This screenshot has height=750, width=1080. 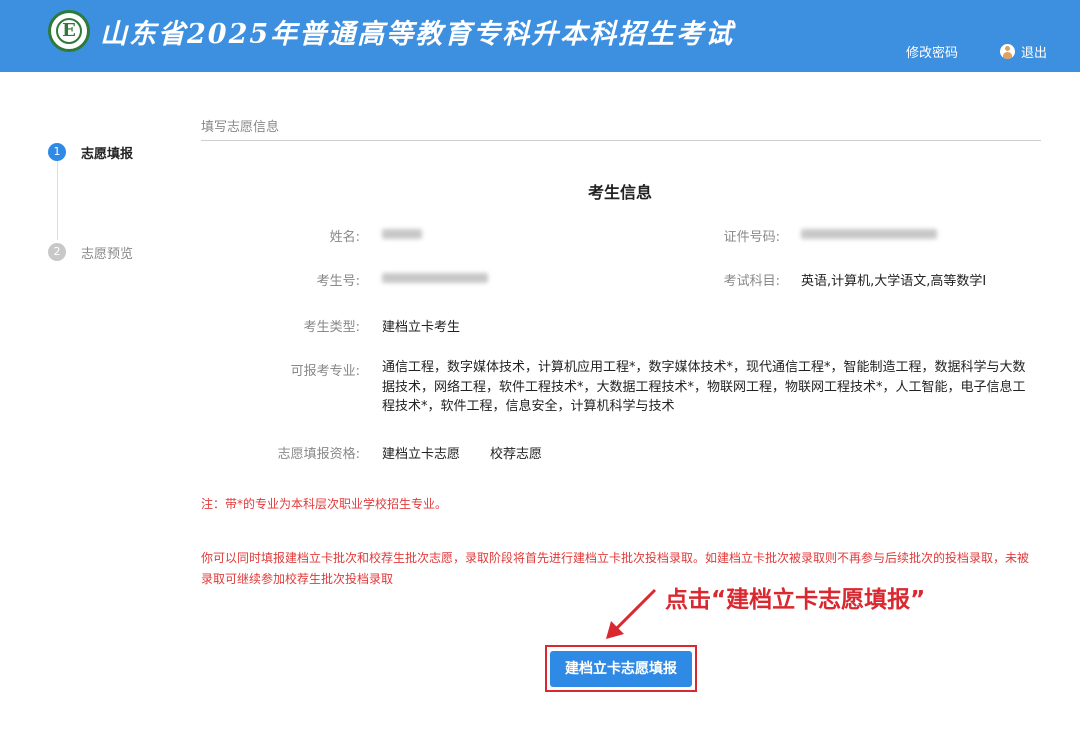 What do you see at coordinates (324, 504) in the screenshot?
I see `note-asterisk: 注：带*的专业为本科层次职业学校招生专业。` at bounding box center [324, 504].